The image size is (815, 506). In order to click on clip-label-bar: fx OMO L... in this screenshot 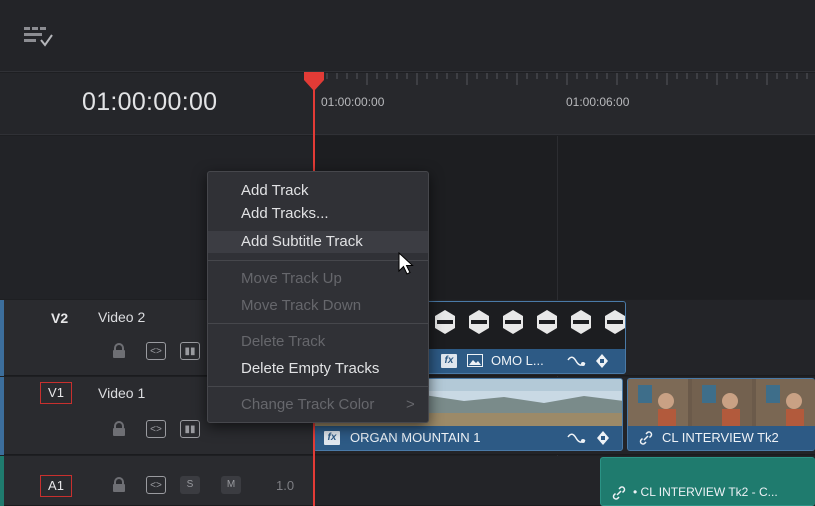, I will do `click(525, 361)`.